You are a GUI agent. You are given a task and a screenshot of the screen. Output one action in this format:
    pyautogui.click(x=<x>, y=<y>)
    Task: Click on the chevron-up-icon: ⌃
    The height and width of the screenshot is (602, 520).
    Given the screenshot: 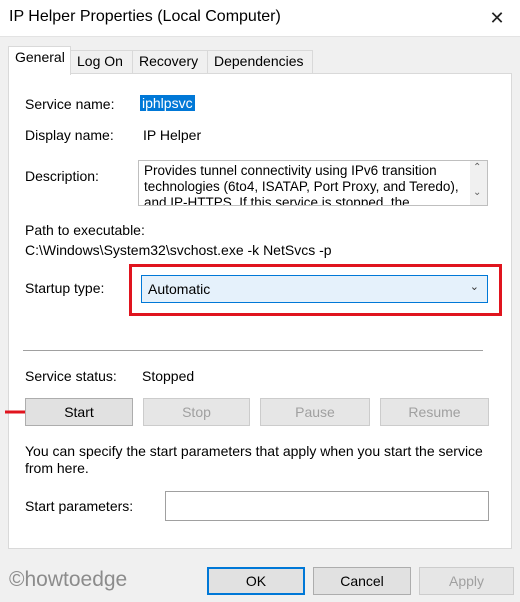 What is the action you would take?
    pyautogui.click(x=477, y=167)
    